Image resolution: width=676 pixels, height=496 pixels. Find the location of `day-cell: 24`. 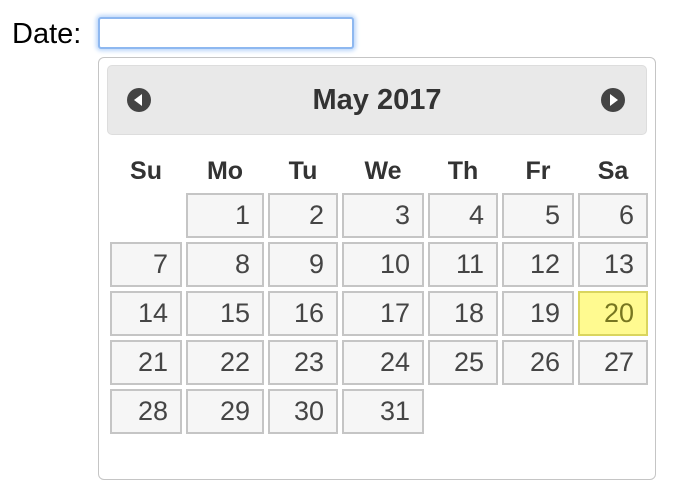

day-cell: 24 is located at coordinates (383, 362).